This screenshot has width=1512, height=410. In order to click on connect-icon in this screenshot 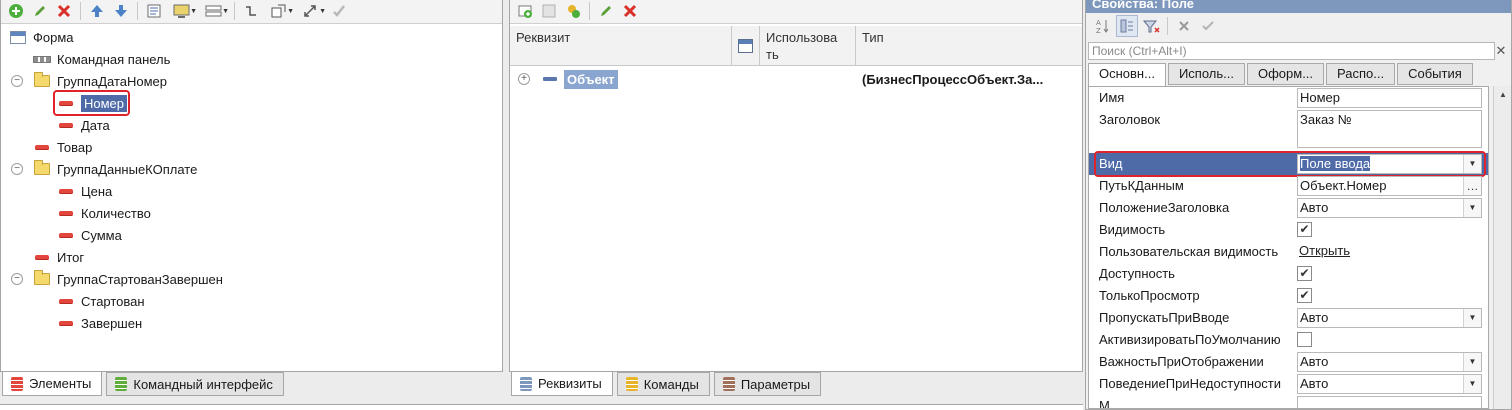, I will do `click(251, 11)`.